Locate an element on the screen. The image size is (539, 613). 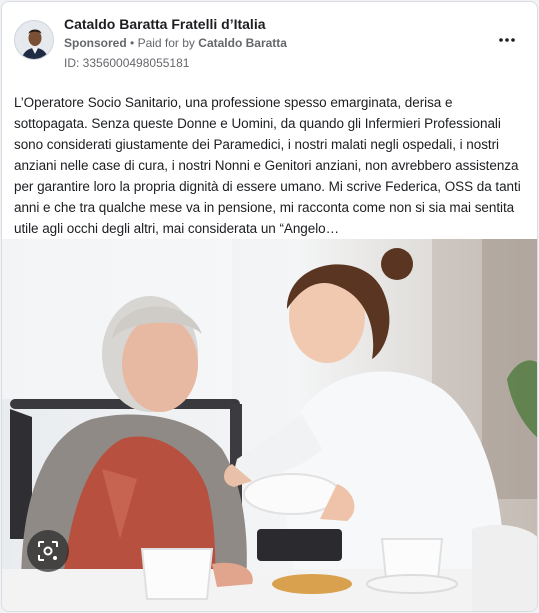
more-horizontal-icon is located at coordinates (507, 40).